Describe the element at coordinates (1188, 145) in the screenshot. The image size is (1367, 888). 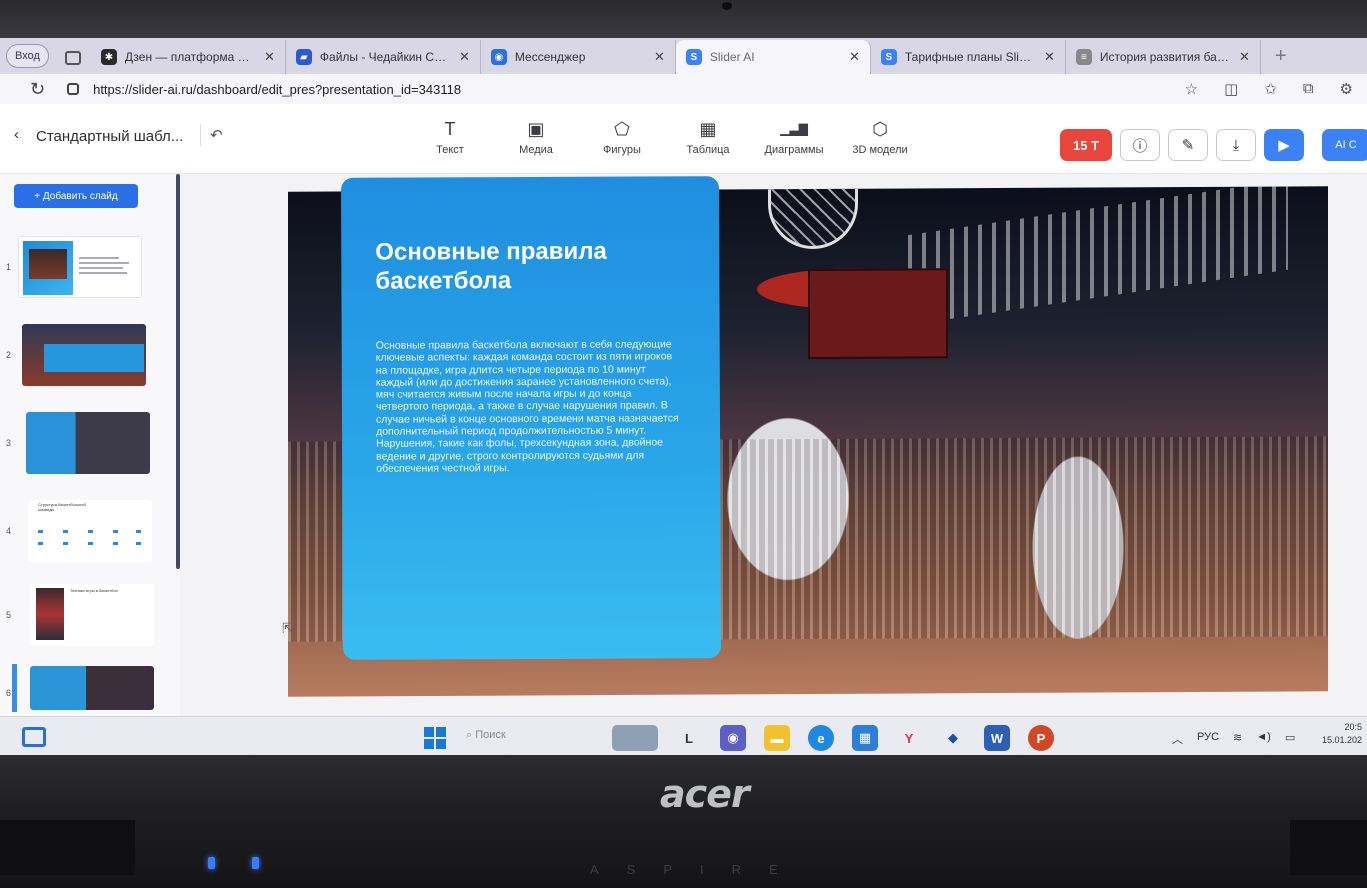
I see `brush-button: ✎` at that location.